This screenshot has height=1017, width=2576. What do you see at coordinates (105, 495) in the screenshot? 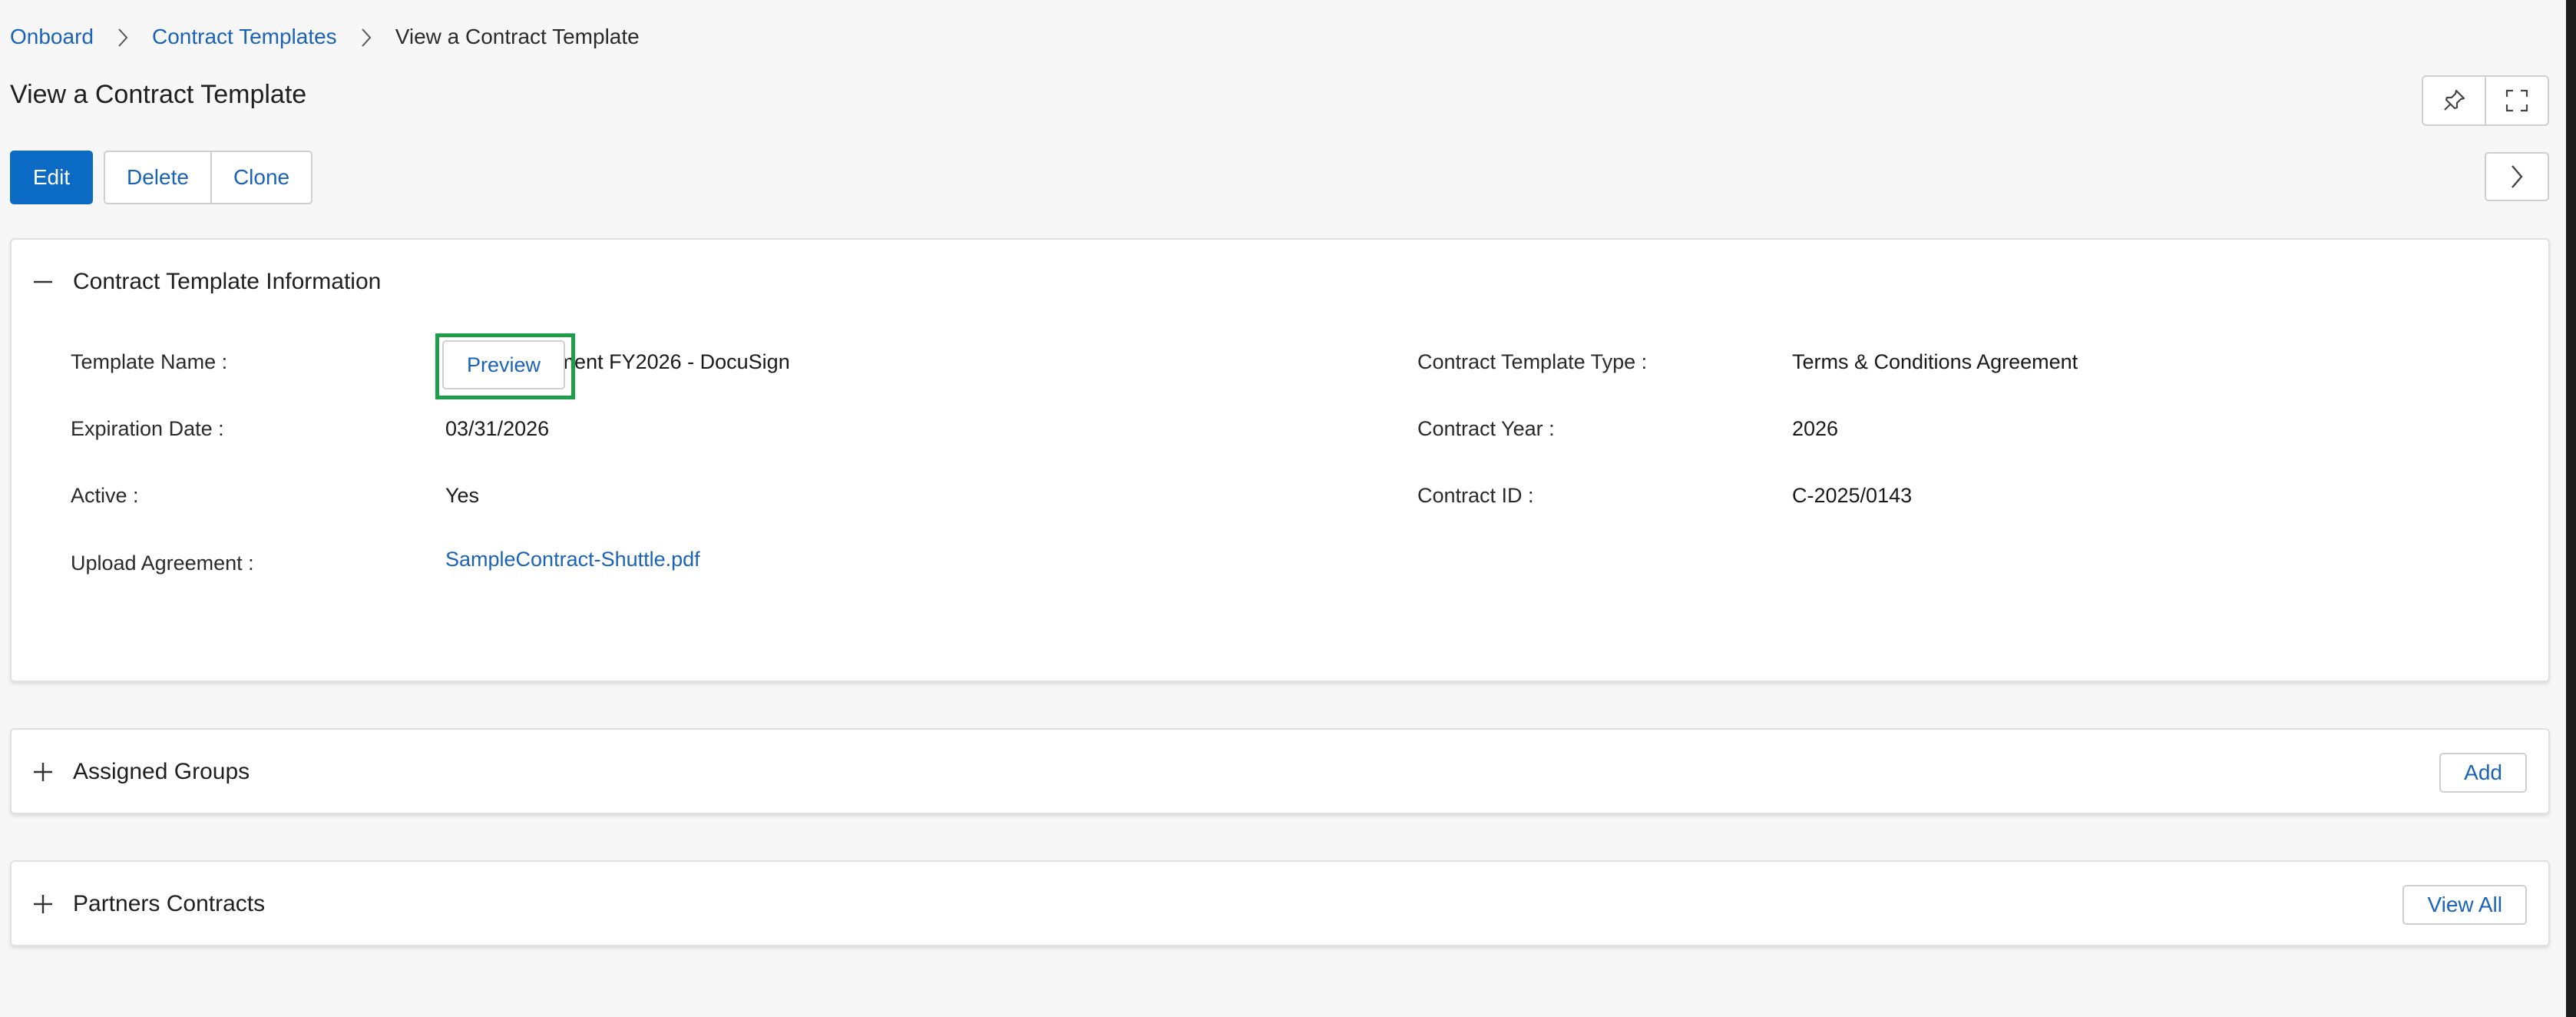
I see `active-label: Active :` at bounding box center [105, 495].